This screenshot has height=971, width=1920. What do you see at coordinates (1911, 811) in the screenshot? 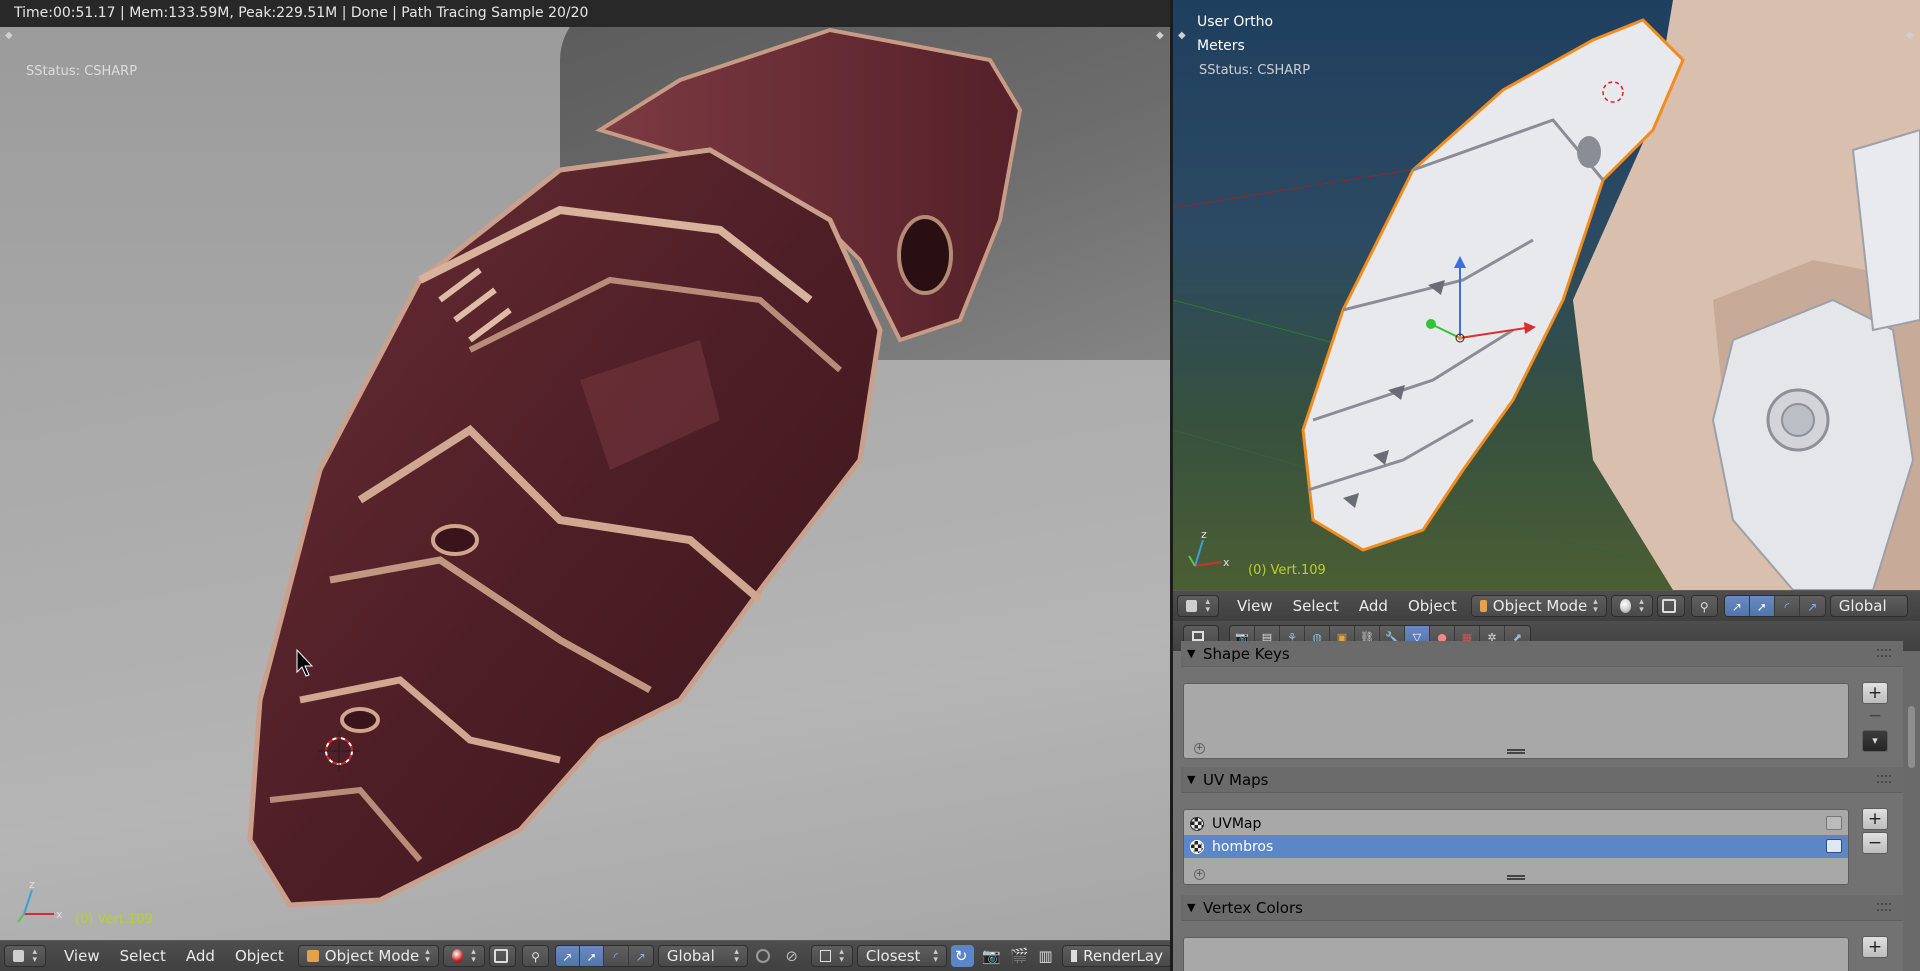
I see `properties-scrollbar` at bounding box center [1911, 811].